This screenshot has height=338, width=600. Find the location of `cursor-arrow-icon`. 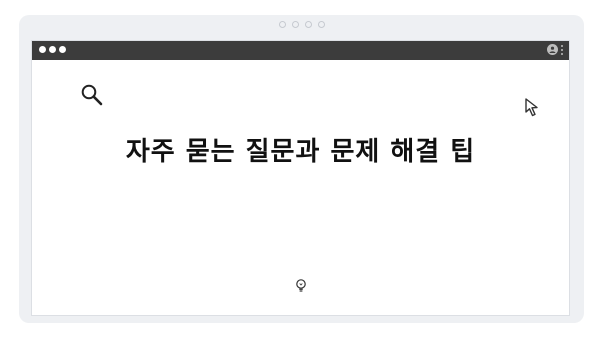

cursor-arrow-icon is located at coordinates (534, 110).